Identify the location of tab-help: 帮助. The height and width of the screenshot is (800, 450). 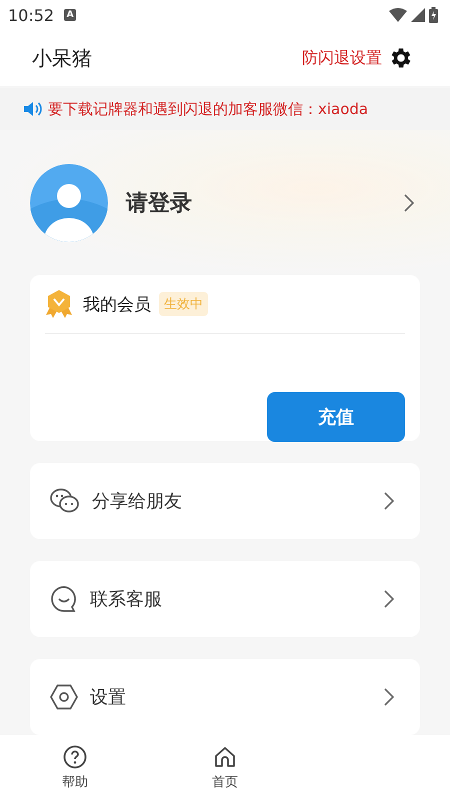
(75, 767).